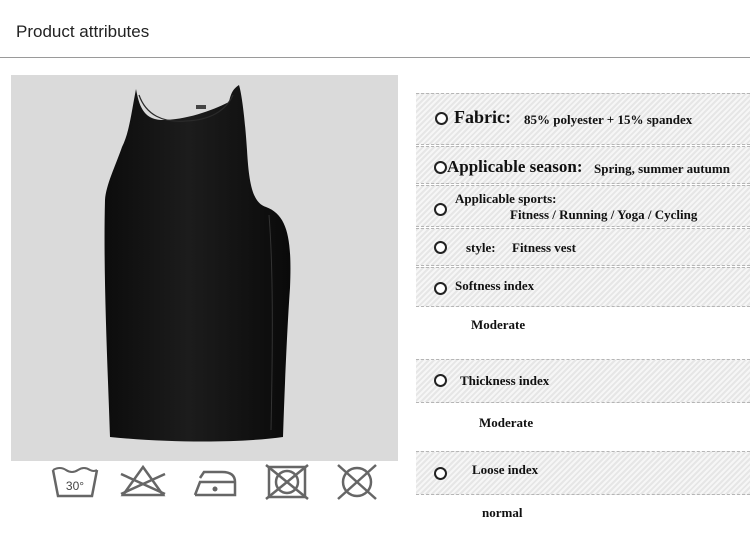 The width and height of the screenshot is (750, 540). I want to click on season-value: Spring, summer autumn, so click(662, 168).